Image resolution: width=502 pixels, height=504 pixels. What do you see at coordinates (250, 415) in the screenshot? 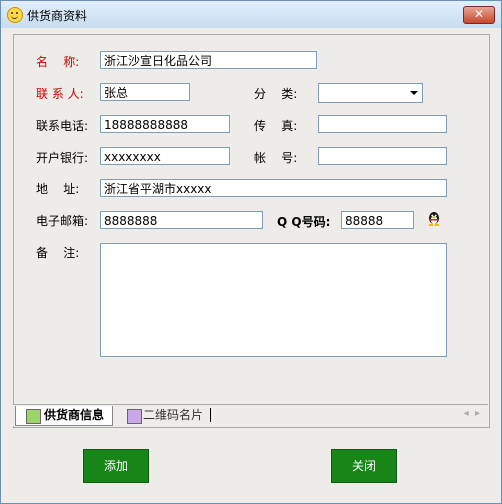
I see `tab-bar: 供货商信息 二维码名片 ◂ ▸` at bounding box center [250, 415].